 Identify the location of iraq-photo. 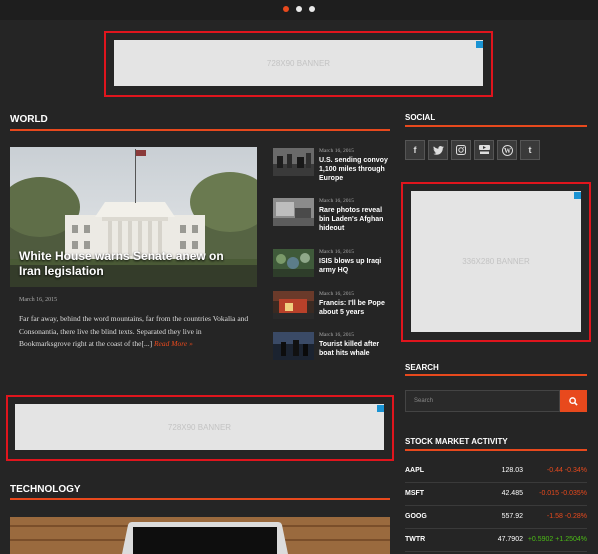
(293, 263).